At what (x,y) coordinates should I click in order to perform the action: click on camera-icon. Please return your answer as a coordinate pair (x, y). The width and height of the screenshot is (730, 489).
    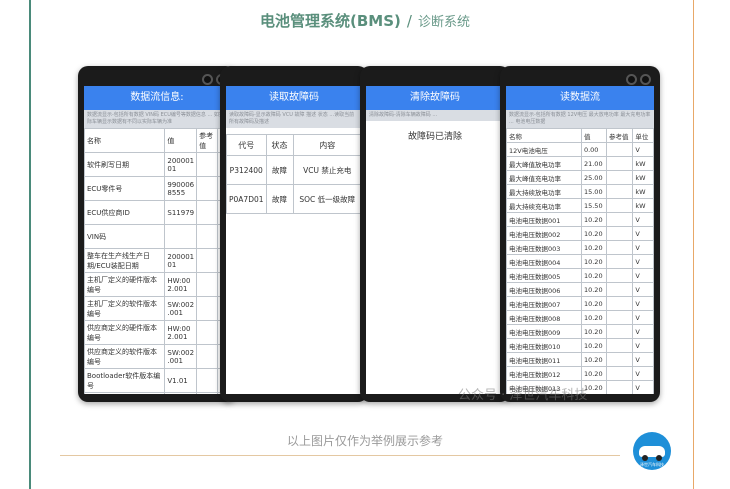
    Looking at the image, I should click on (645, 79).